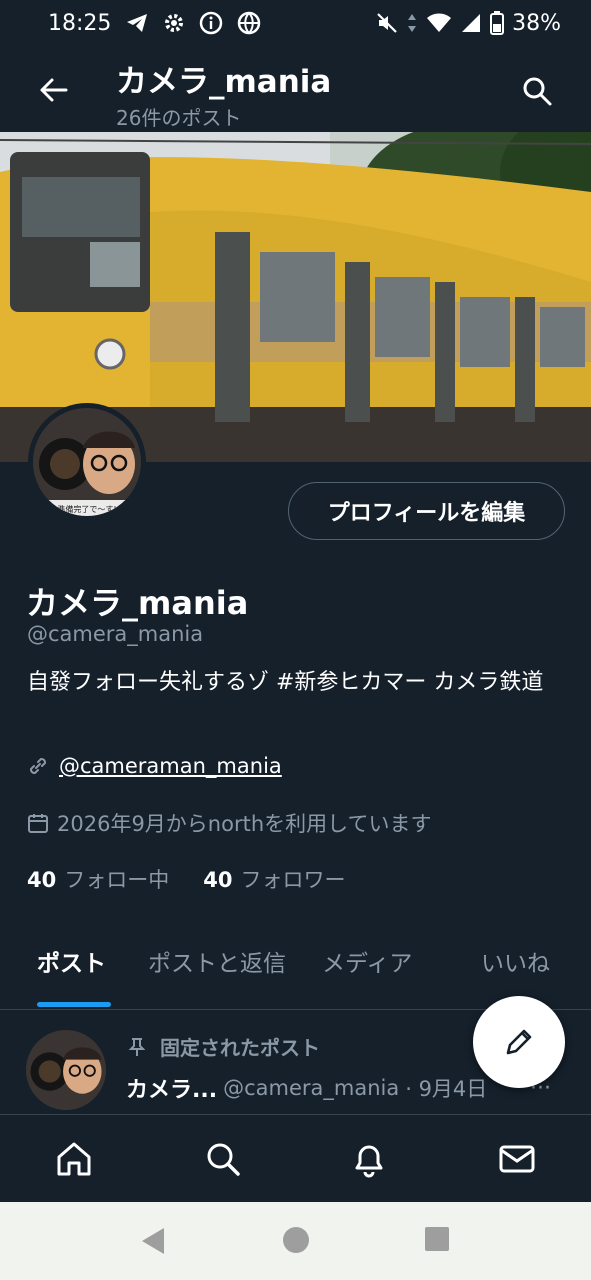 The image size is (591, 1280). I want to click on home-circle-icon, so click(296, 1240).